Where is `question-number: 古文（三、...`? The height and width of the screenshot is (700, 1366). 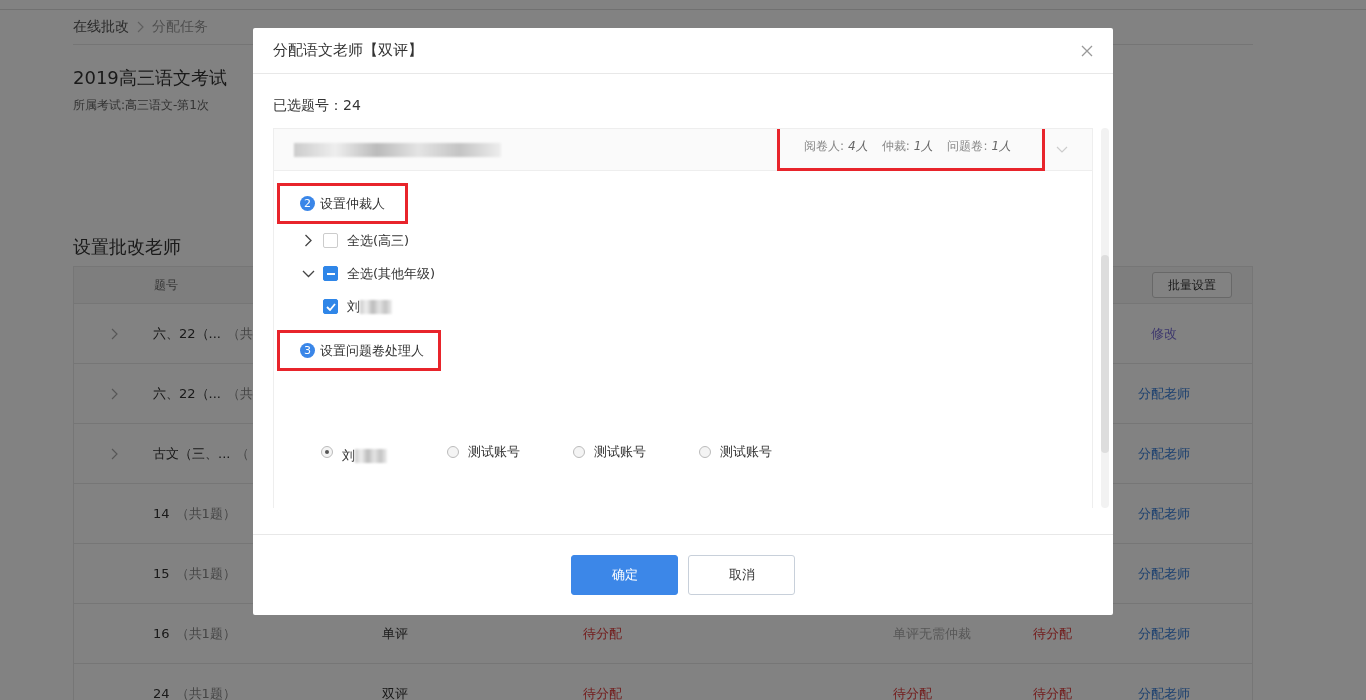 question-number: 古文（三、... is located at coordinates (192, 453).